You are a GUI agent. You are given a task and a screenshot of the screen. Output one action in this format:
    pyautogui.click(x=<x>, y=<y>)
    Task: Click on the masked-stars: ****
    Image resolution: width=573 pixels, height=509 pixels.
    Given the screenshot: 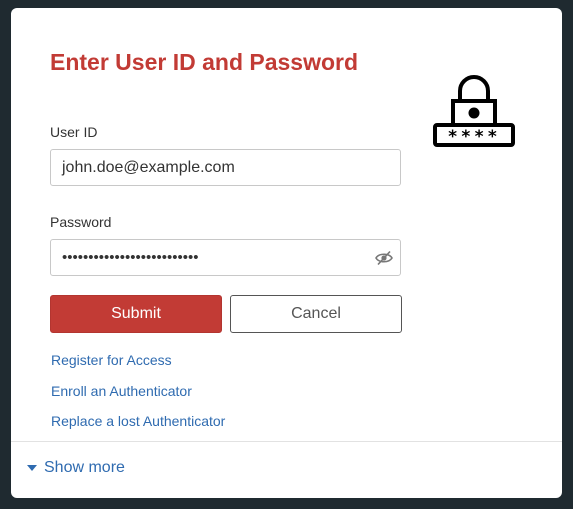 What is the action you would take?
    pyautogui.click(x=474, y=137)
    